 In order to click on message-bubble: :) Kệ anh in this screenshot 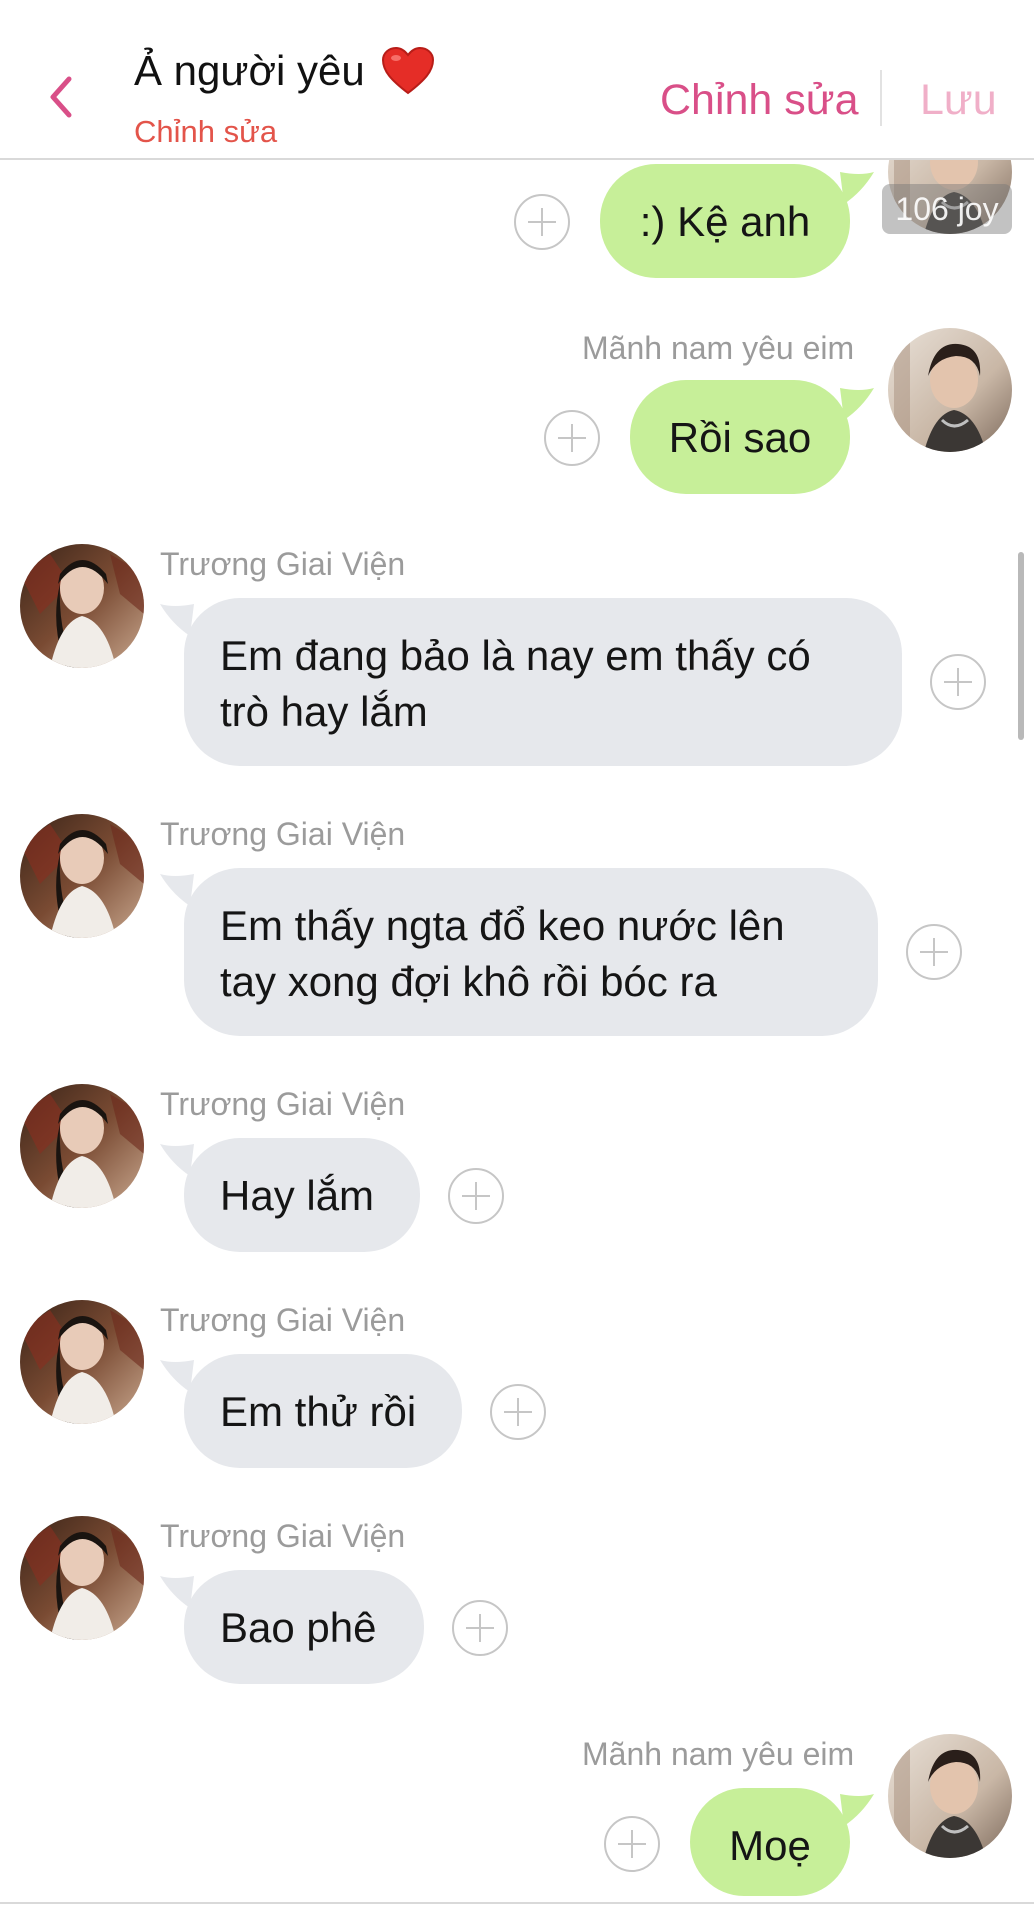, I will do `click(725, 221)`.